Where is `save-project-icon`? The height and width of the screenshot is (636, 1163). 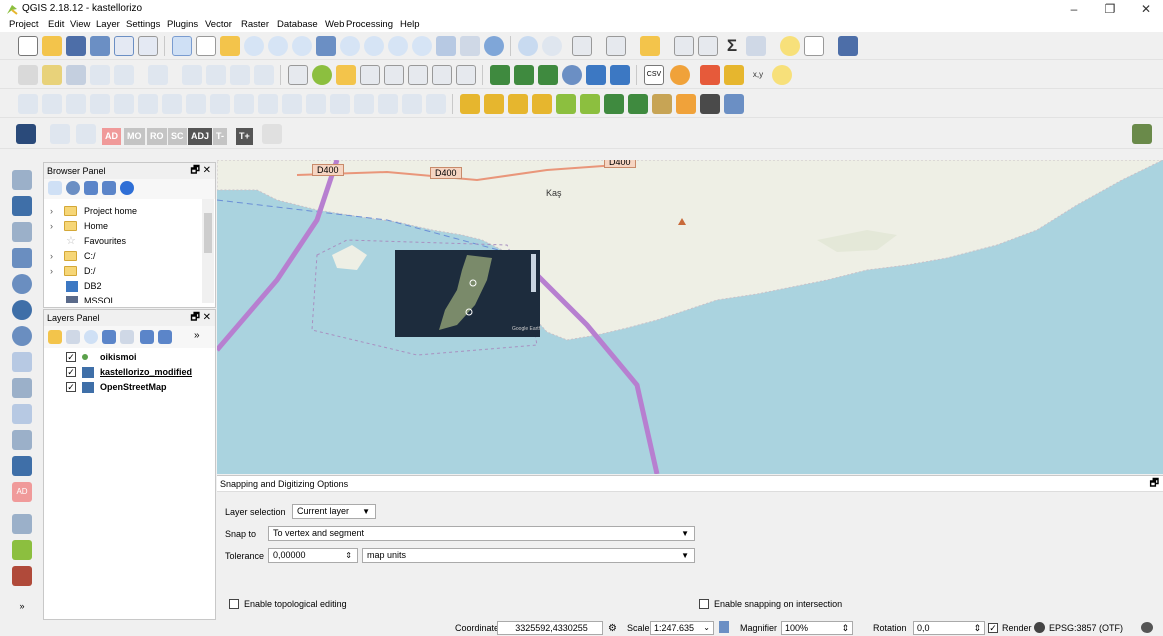 save-project-icon is located at coordinates (76, 46).